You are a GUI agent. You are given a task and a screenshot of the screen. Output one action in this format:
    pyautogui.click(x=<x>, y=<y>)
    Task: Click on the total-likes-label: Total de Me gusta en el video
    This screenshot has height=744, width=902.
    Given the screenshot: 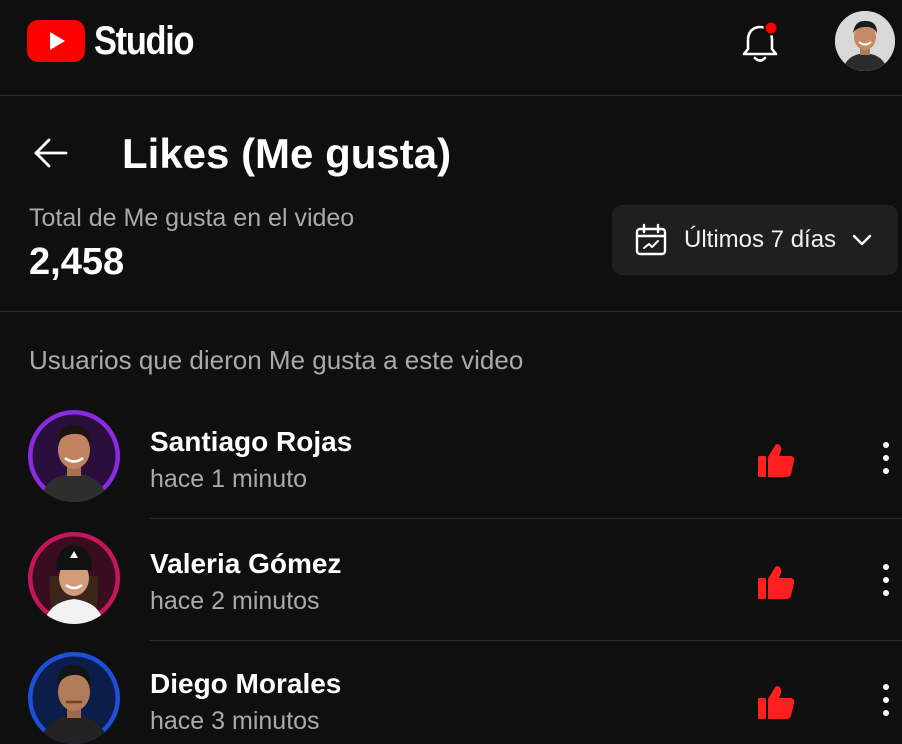 What is the action you would take?
    pyautogui.click(x=192, y=218)
    